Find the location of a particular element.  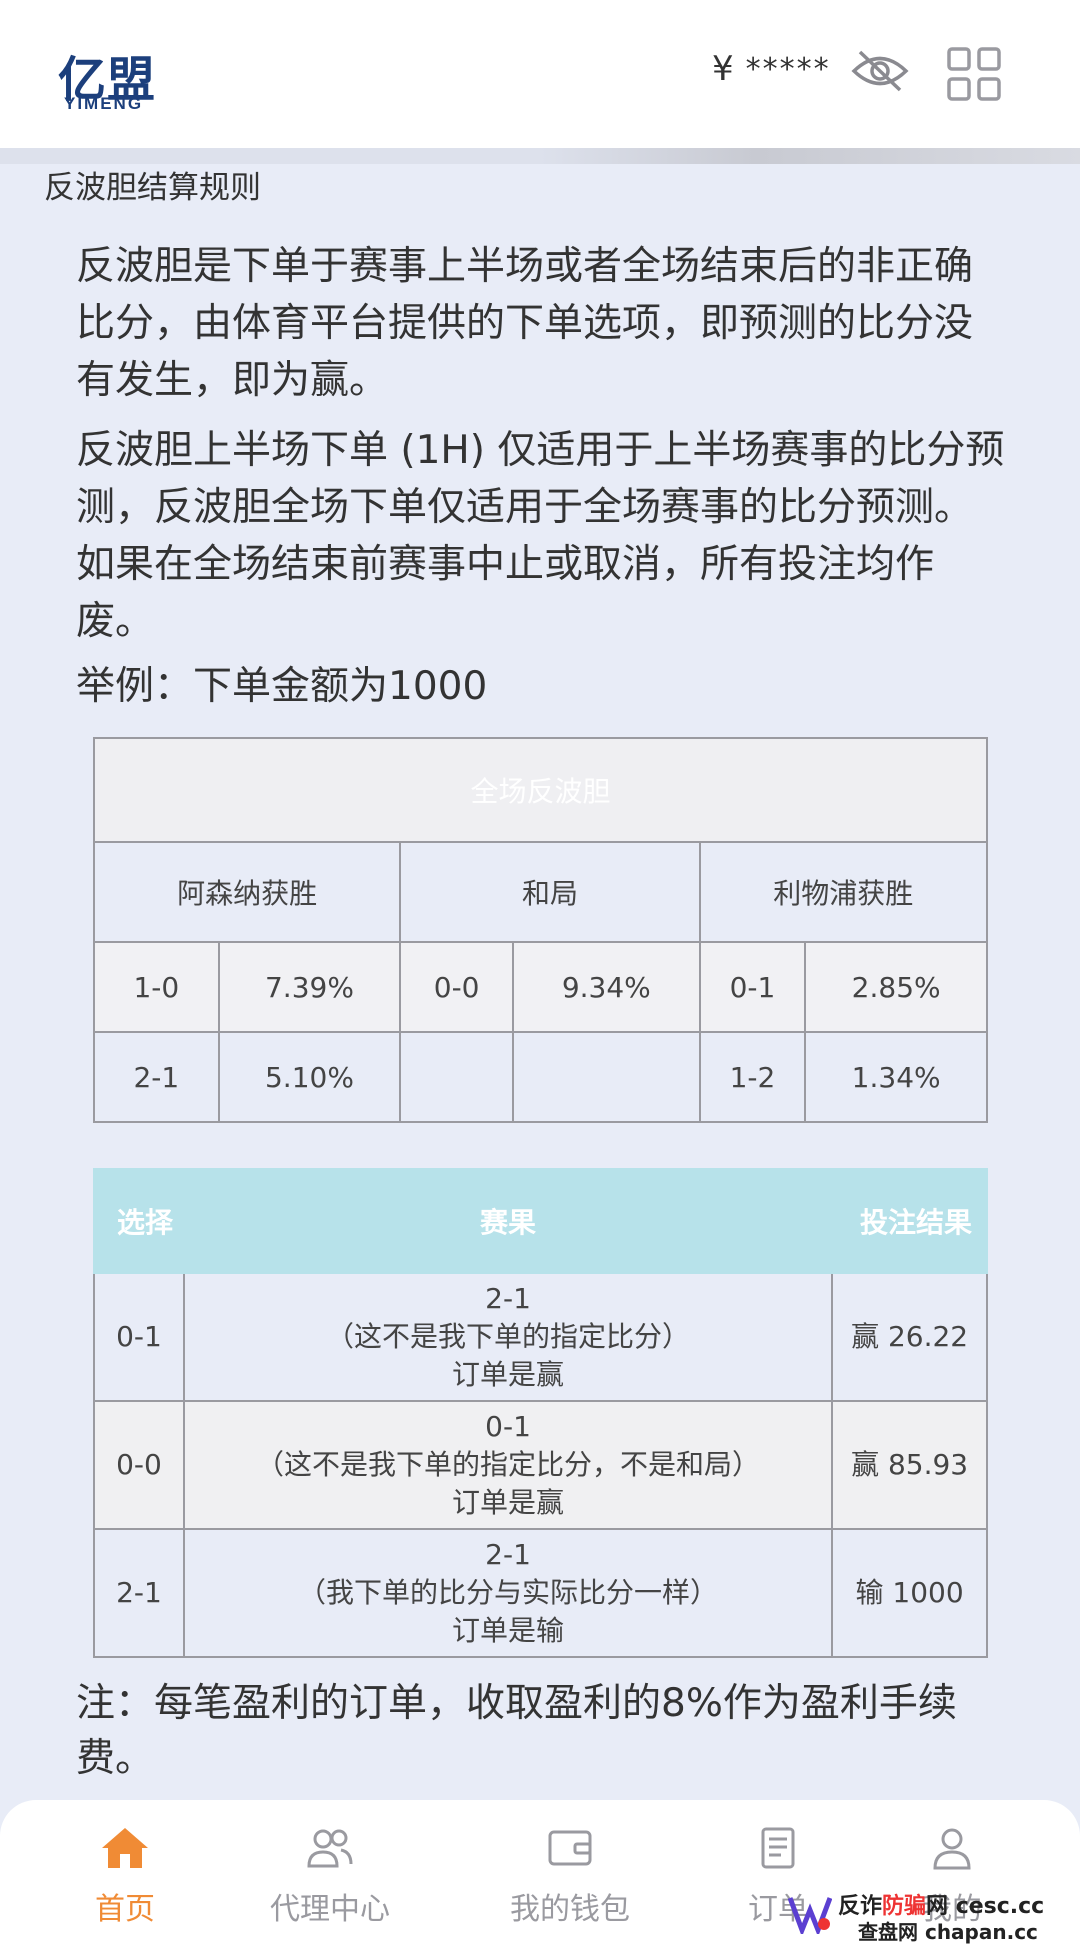

watermark-logo-icon is located at coordinates (810, 1915).